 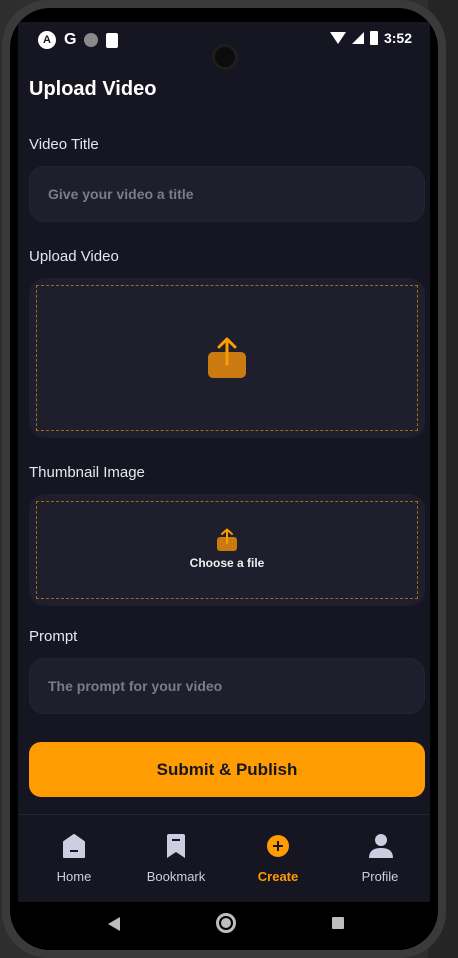 What do you see at coordinates (380, 876) in the screenshot?
I see `tab-profile-label: Profile` at bounding box center [380, 876].